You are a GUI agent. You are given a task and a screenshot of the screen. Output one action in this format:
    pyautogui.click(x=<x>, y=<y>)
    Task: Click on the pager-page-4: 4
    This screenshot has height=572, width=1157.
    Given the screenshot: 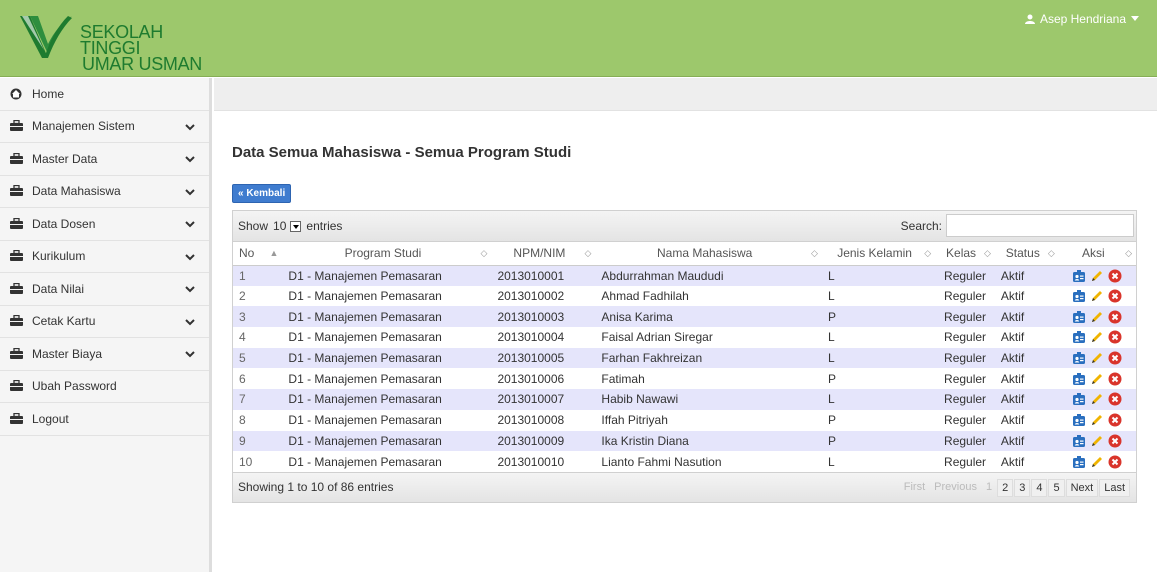 What is the action you would take?
    pyautogui.click(x=1039, y=487)
    